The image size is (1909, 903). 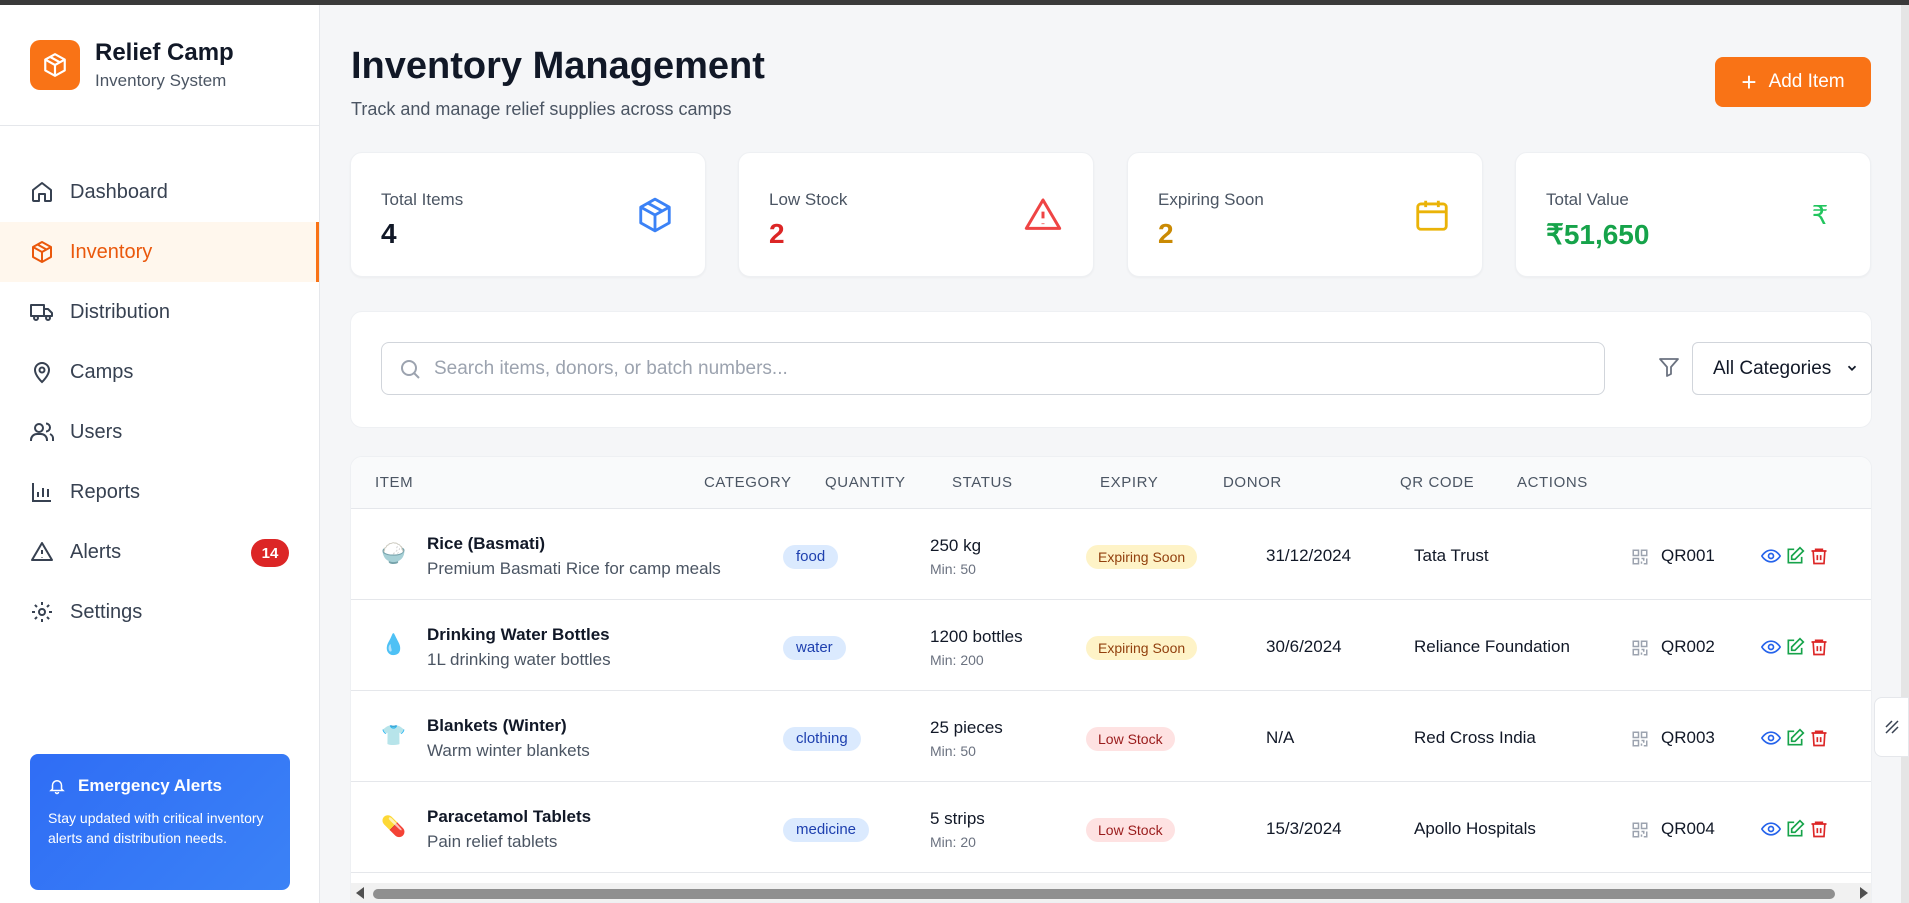 I want to click on horizontal-scrollbar, so click(x=1111, y=892).